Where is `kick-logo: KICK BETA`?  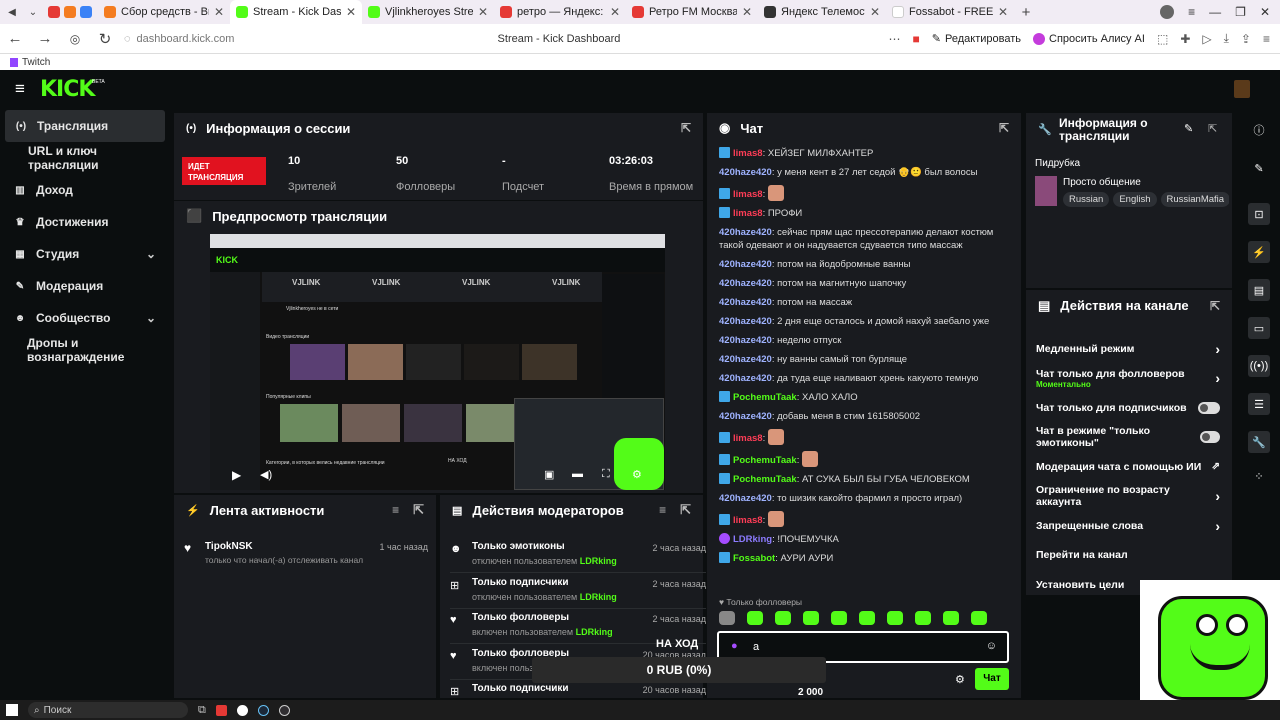 kick-logo: KICK BETA is located at coordinates (72, 89).